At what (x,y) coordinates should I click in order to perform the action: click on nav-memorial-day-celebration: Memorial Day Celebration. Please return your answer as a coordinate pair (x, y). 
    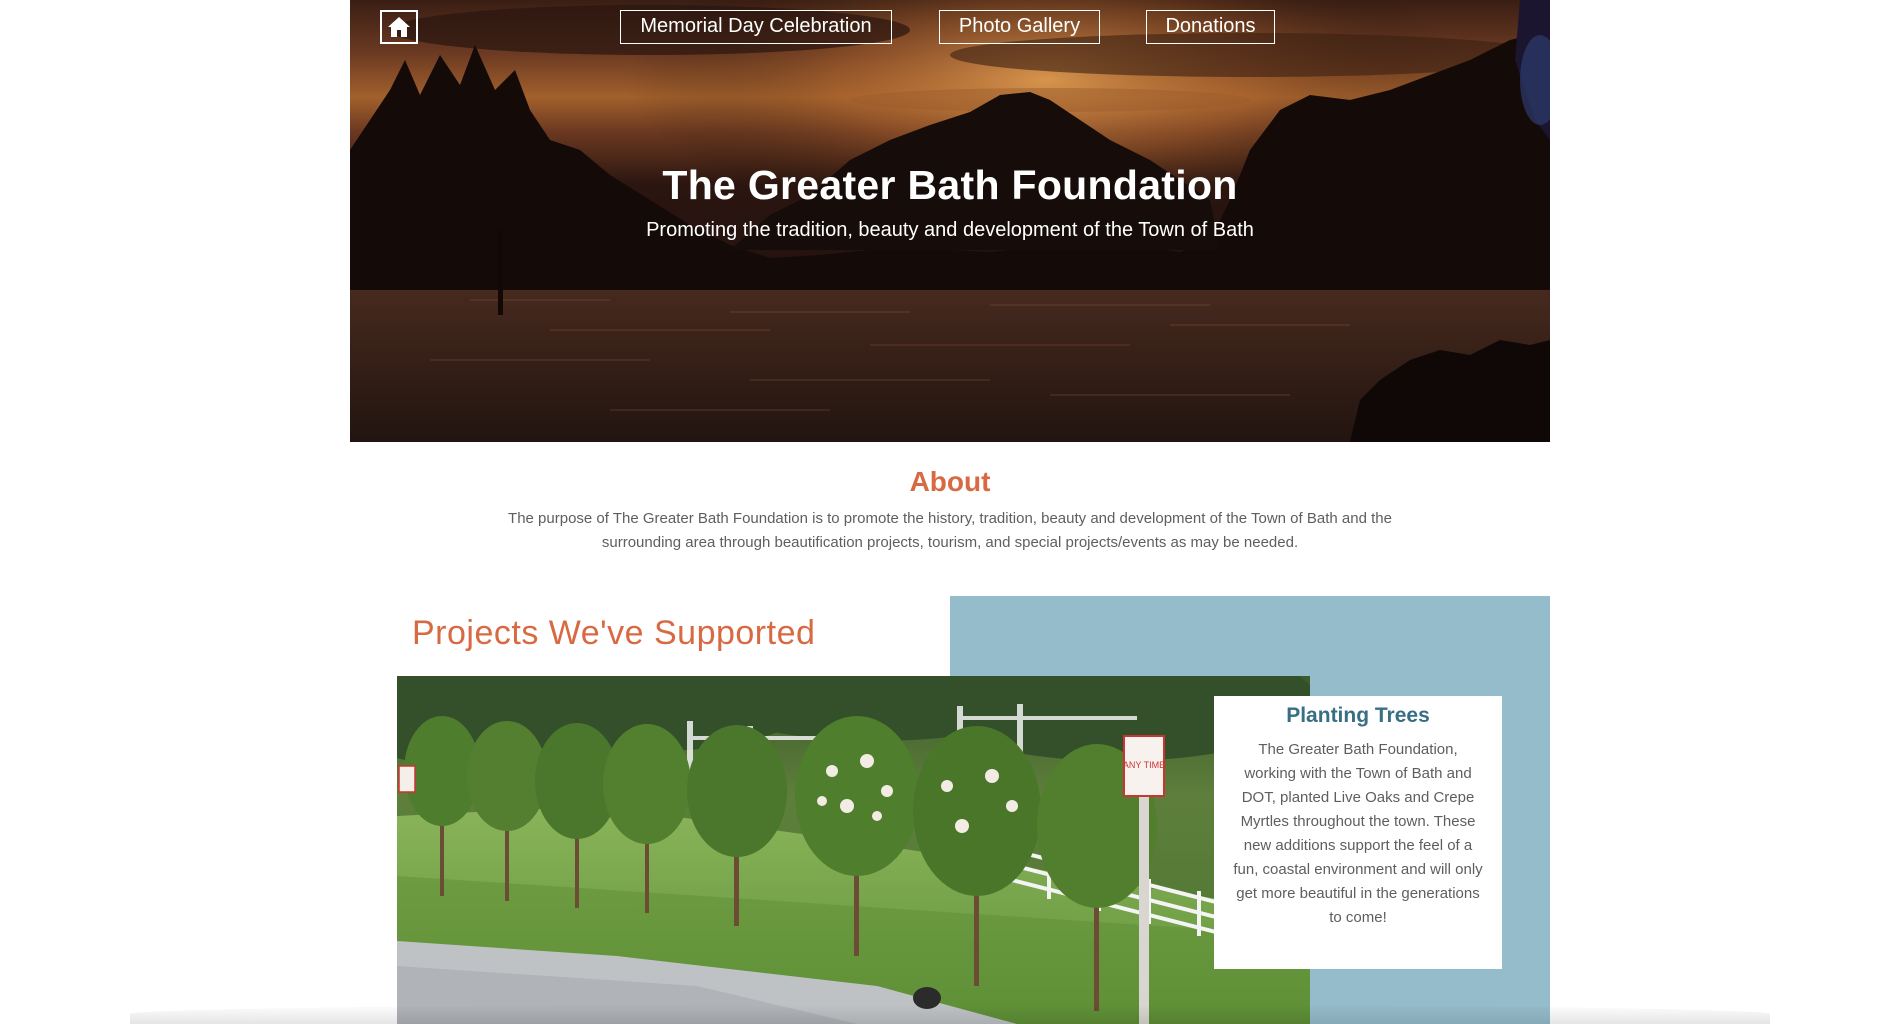
    Looking at the image, I should click on (756, 27).